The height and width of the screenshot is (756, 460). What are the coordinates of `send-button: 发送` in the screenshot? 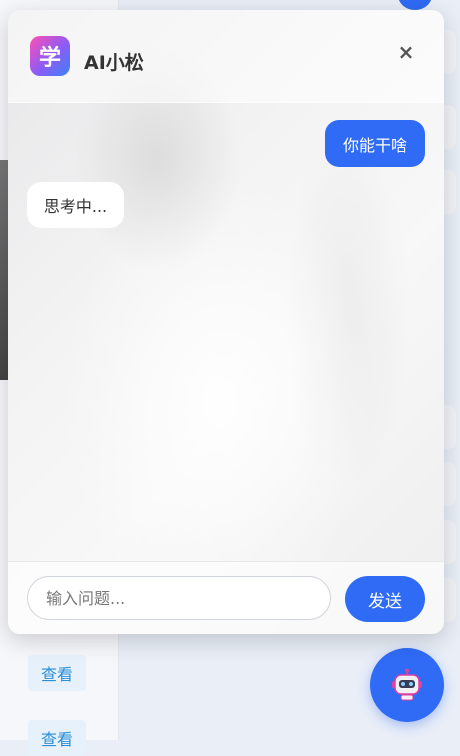 It's located at (385, 599).